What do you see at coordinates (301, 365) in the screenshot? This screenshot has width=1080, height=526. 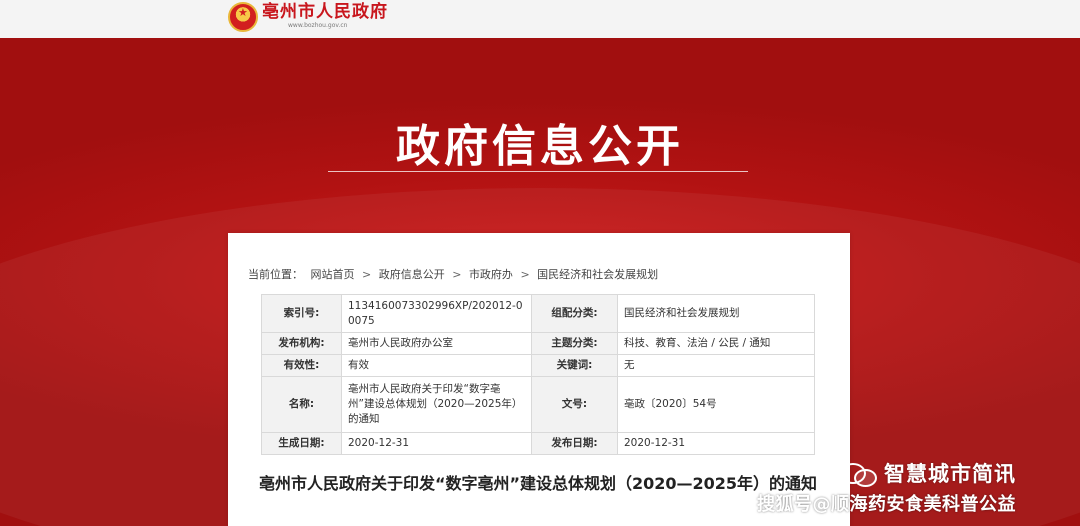 I see `validity-label: 有效性:` at bounding box center [301, 365].